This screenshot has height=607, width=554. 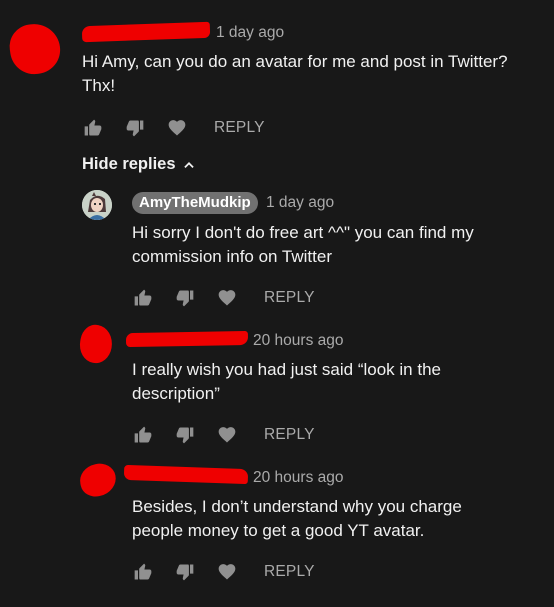 What do you see at coordinates (300, 202) in the screenshot?
I see `reply-timestamp: 1 day ago` at bounding box center [300, 202].